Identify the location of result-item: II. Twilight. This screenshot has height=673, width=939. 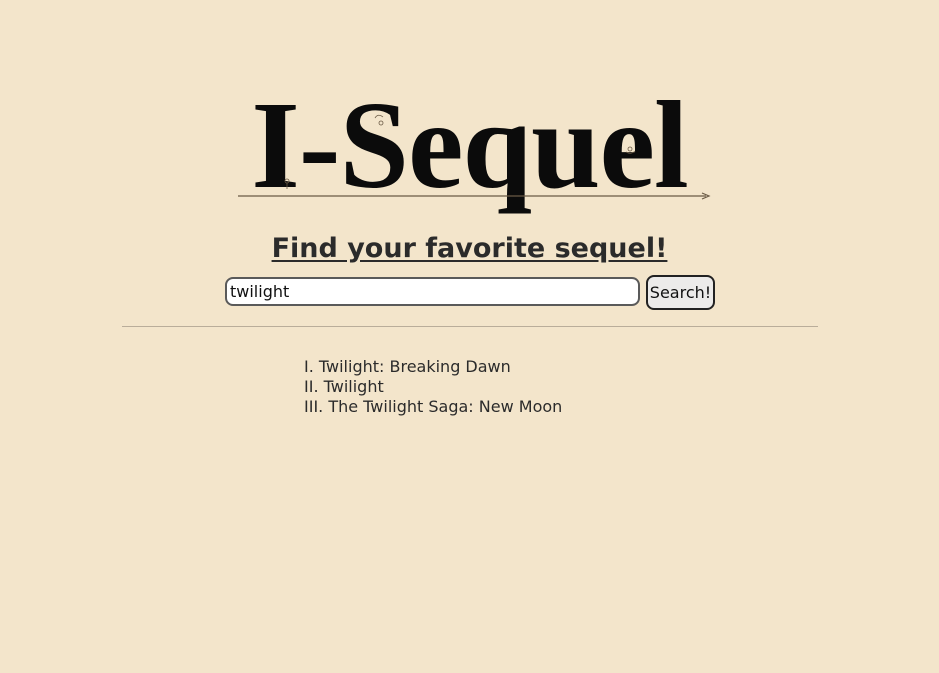
(344, 386).